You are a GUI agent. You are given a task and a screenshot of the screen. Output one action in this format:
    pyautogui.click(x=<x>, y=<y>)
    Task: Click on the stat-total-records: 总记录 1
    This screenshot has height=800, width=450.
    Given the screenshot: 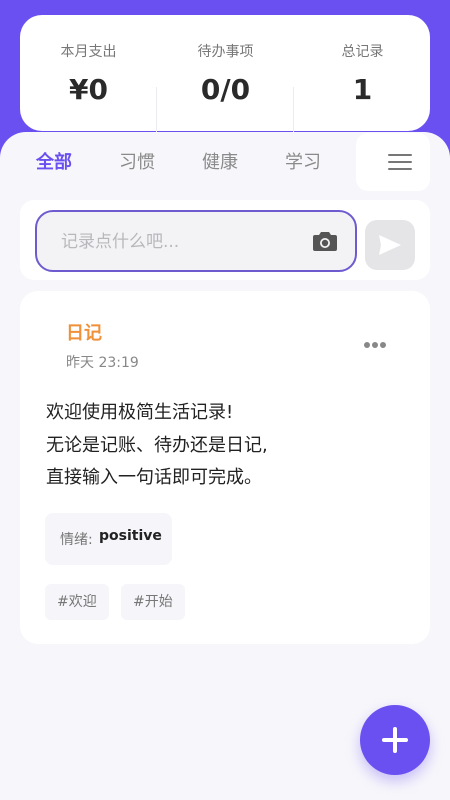 What is the action you would take?
    pyautogui.click(x=362, y=73)
    